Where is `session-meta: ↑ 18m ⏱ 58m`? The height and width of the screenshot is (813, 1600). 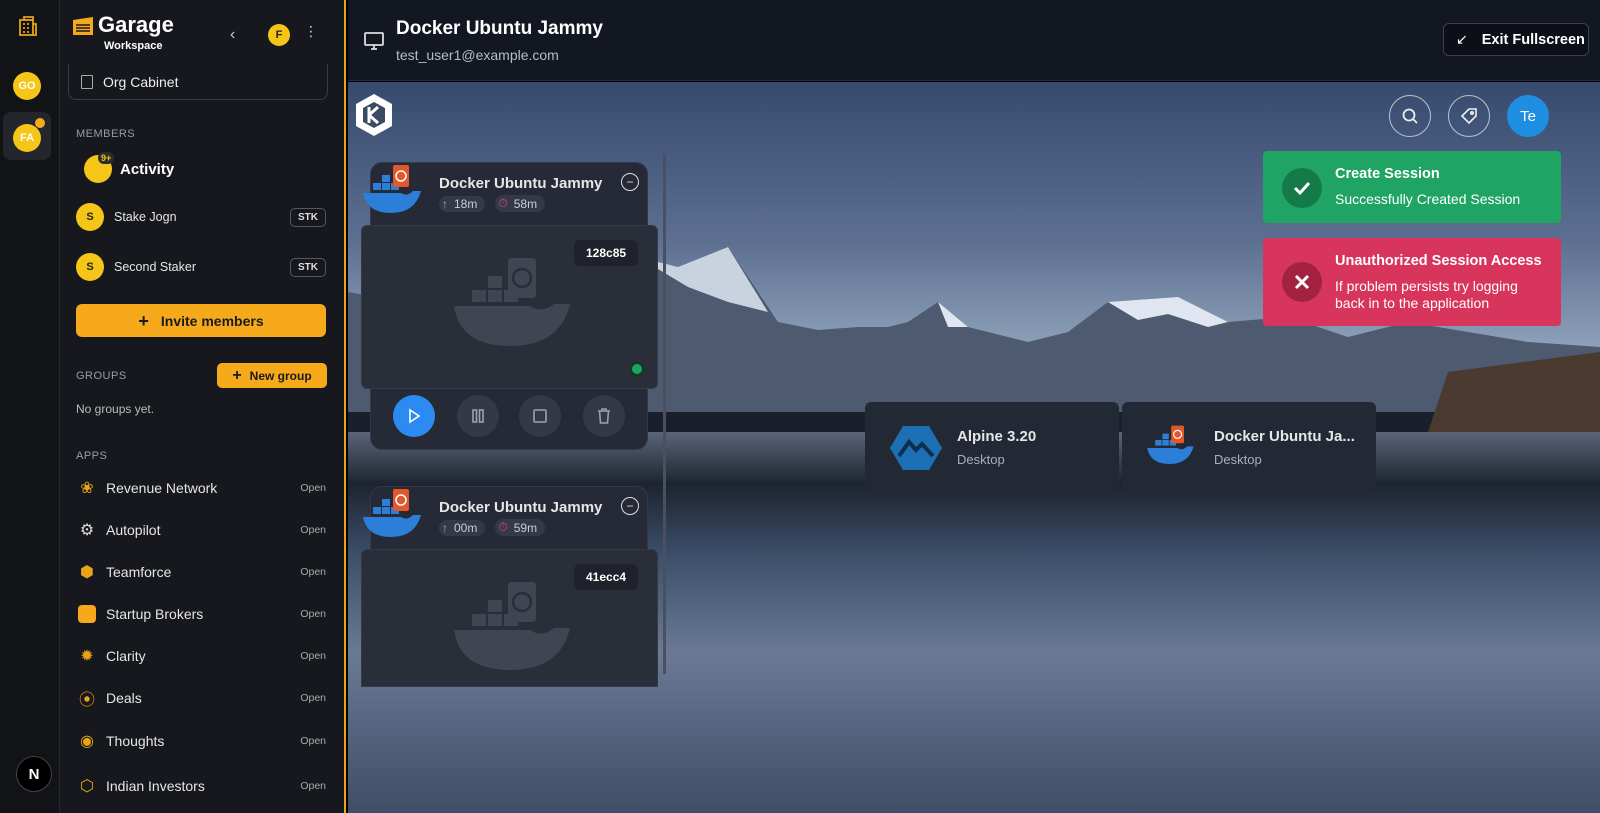
session-meta: ↑ 18m ⏱ 58m is located at coordinates (492, 203).